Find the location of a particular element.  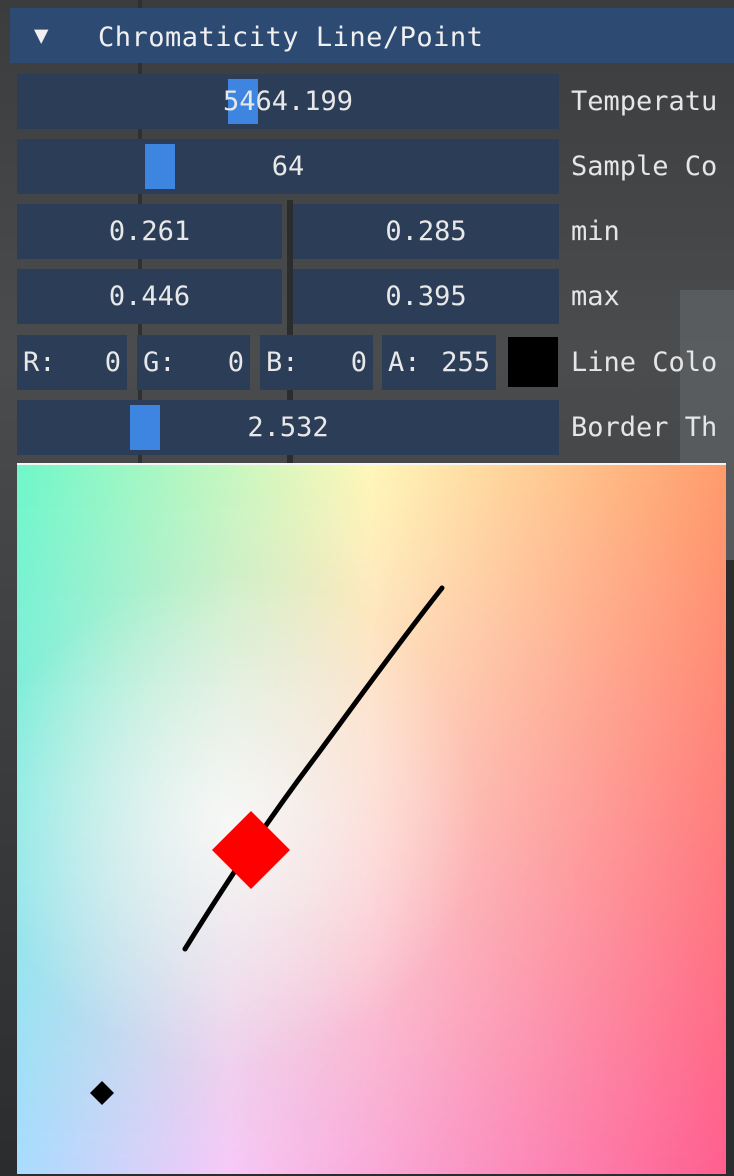

temperature-slider: 5464.199 is located at coordinates (288, 101).